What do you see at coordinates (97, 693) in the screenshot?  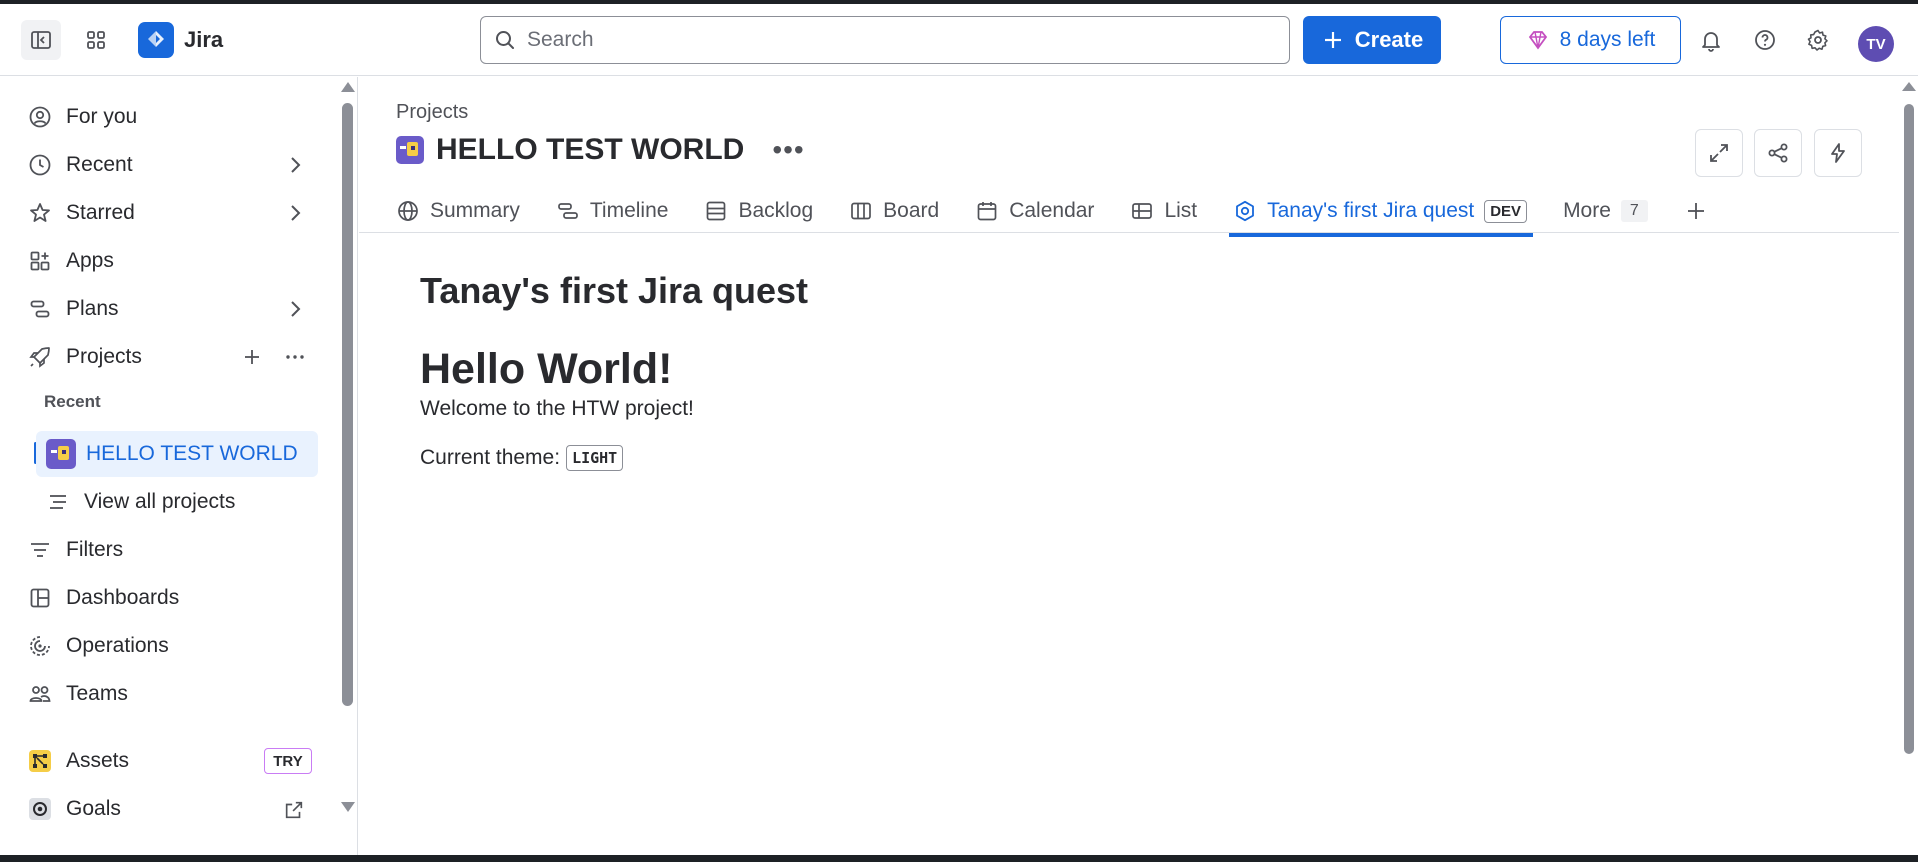 I see `sidebar-item-label: Teams` at bounding box center [97, 693].